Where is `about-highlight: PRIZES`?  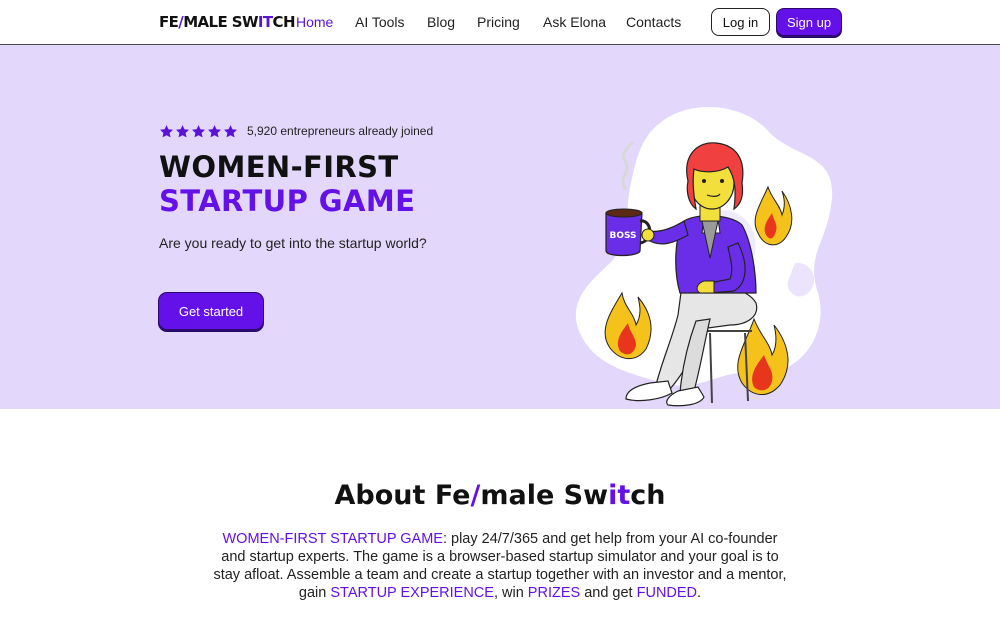
about-highlight: PRIZES is located at coordinates (554, 593).